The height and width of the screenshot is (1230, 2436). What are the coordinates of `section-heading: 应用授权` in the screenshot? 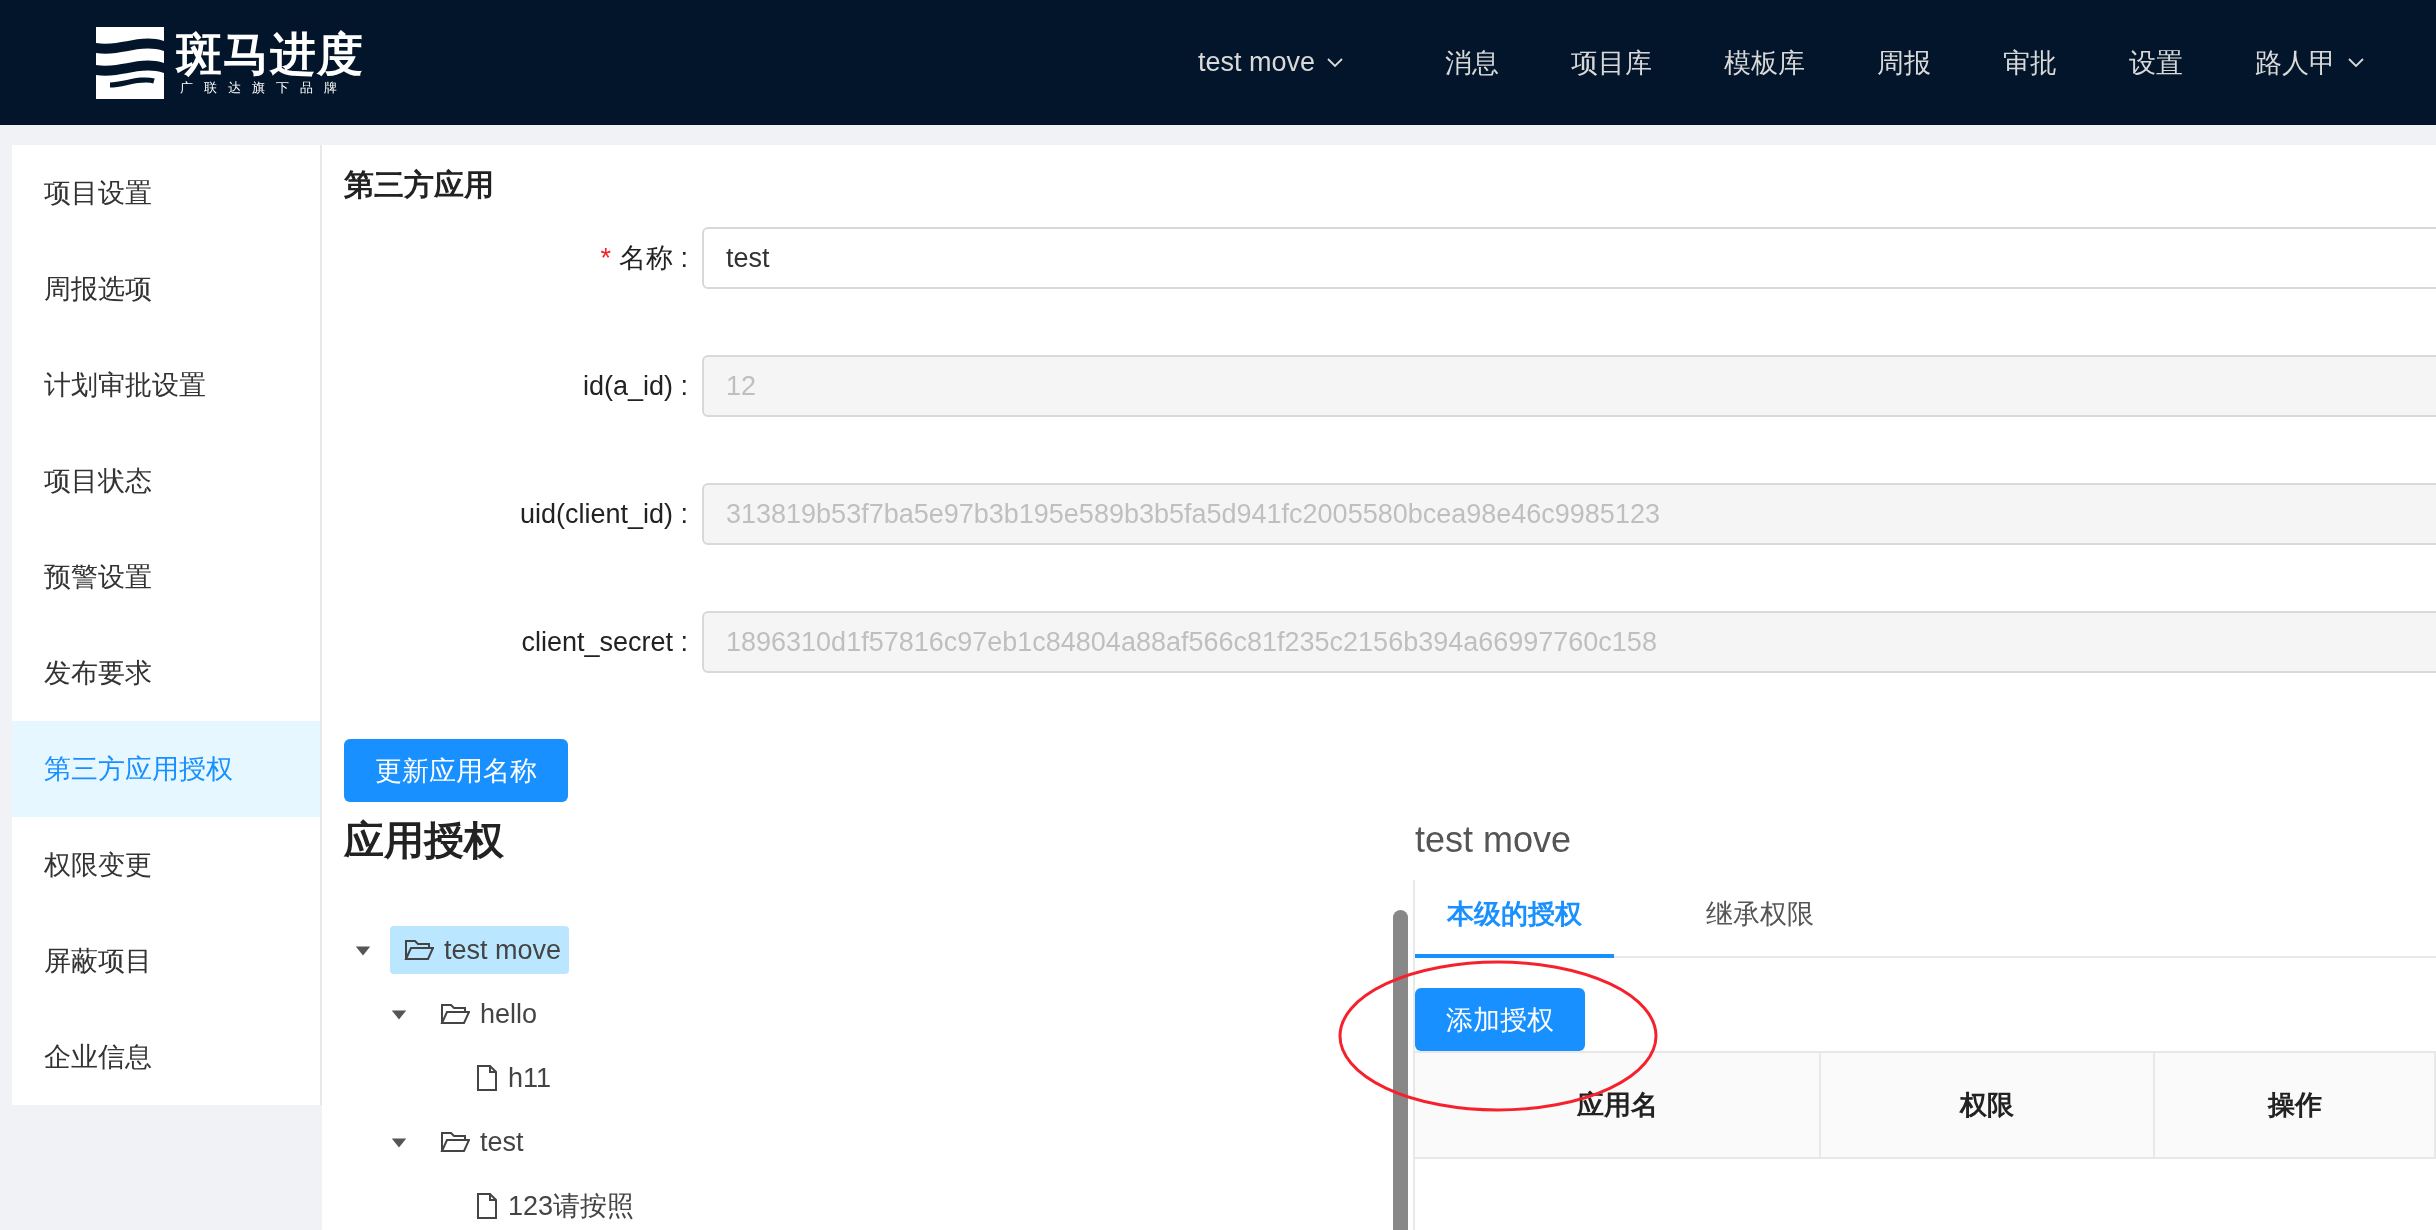 It's located at (424, 840).